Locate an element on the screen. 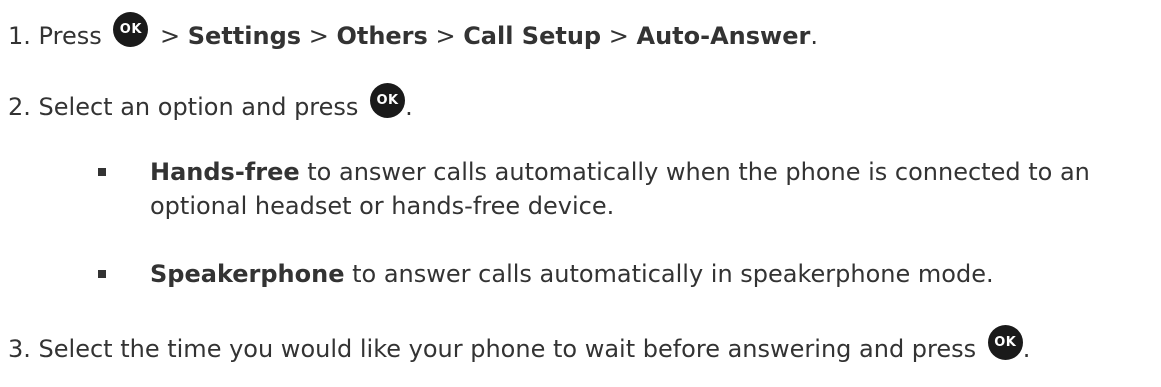 The image size is (1161, 387). step-number: 3. is located at coordinates (19, 348).